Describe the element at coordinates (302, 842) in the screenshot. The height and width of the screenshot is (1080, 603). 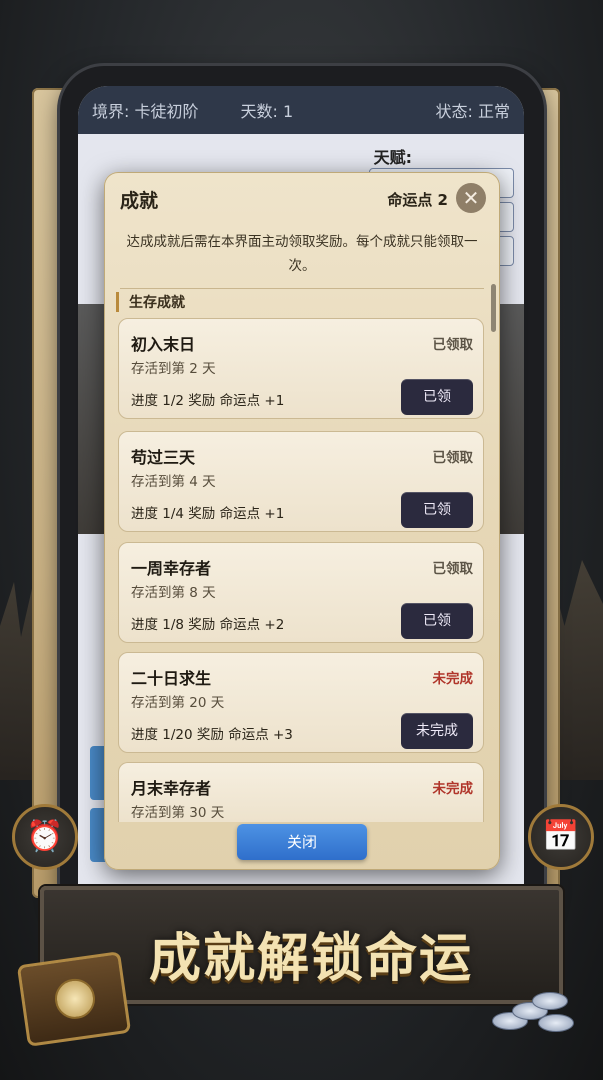
I see `close-button: 关闭` at that location.